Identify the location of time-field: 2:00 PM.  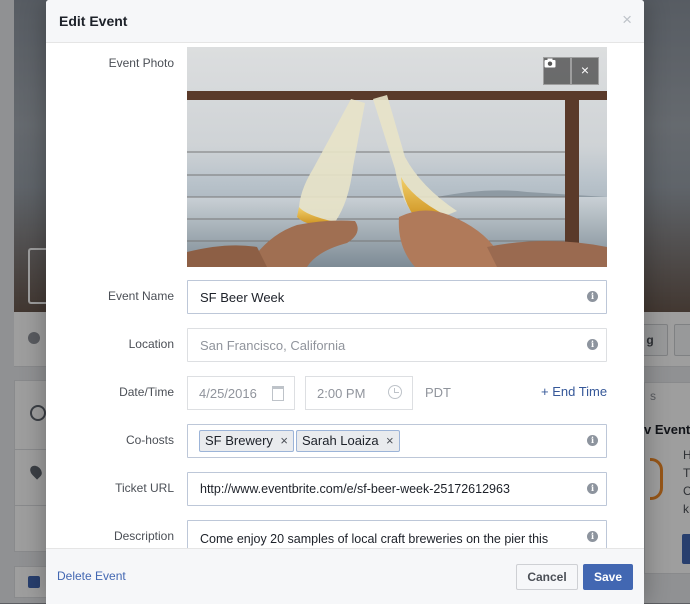
(359, 393).